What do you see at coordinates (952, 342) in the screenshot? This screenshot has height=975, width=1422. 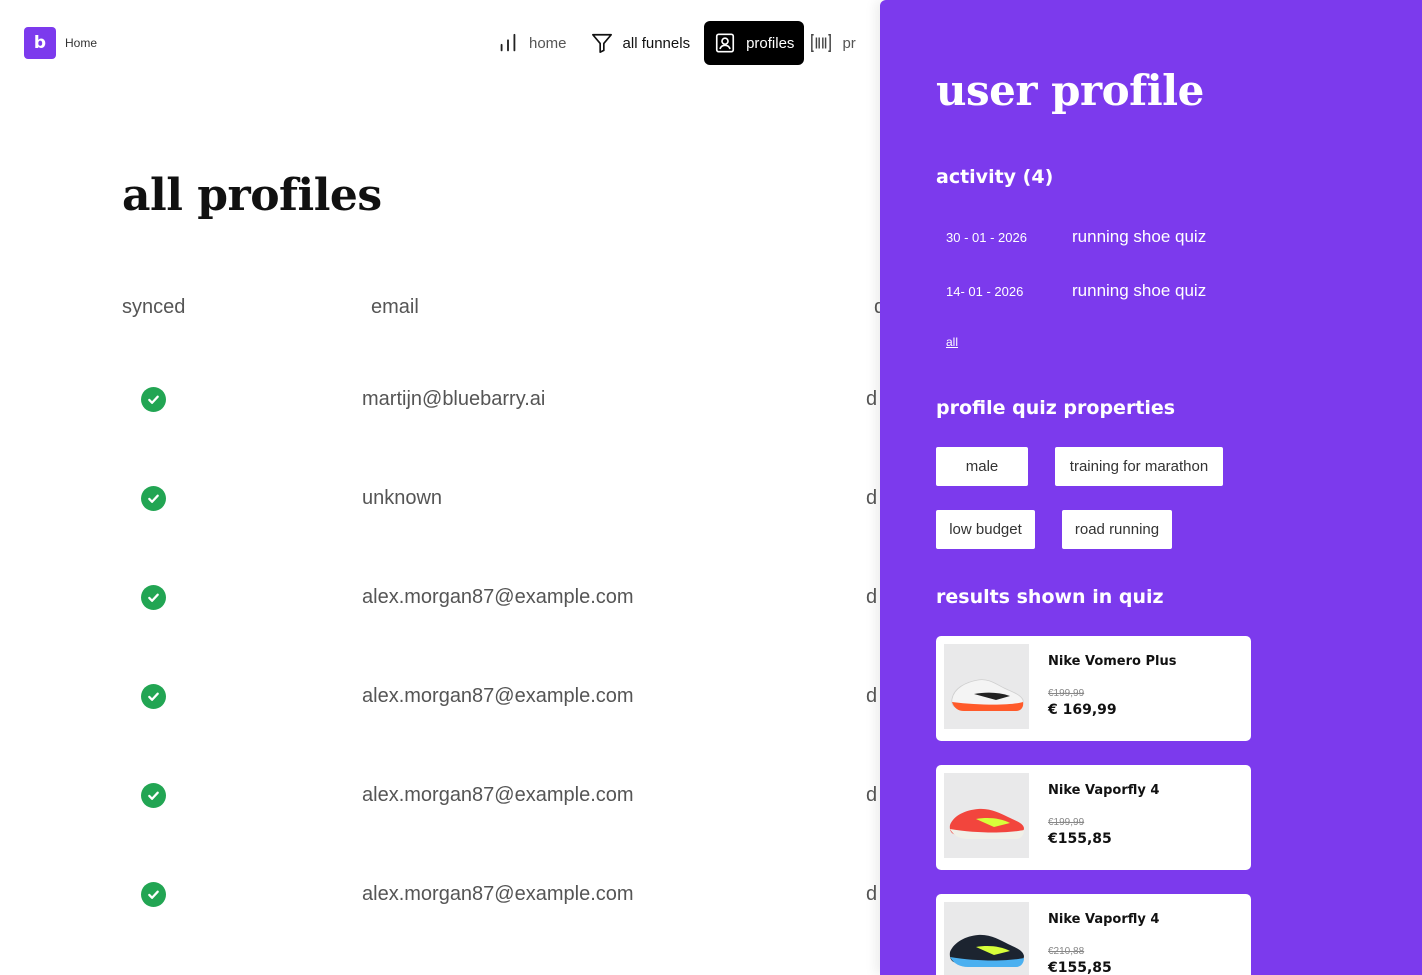 I see `activity-all-link: all` at bounding box center [952, 342].